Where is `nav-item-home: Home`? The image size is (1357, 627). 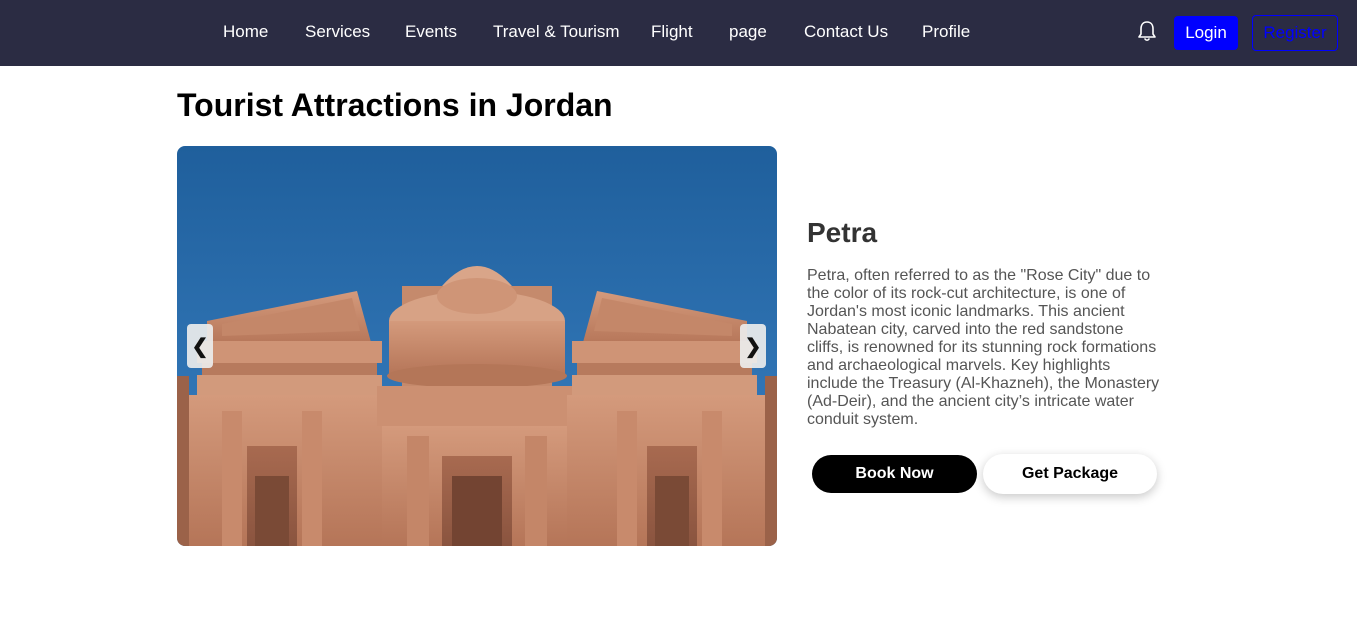 nav-item-home: Home is located at coordinates (245, 32).